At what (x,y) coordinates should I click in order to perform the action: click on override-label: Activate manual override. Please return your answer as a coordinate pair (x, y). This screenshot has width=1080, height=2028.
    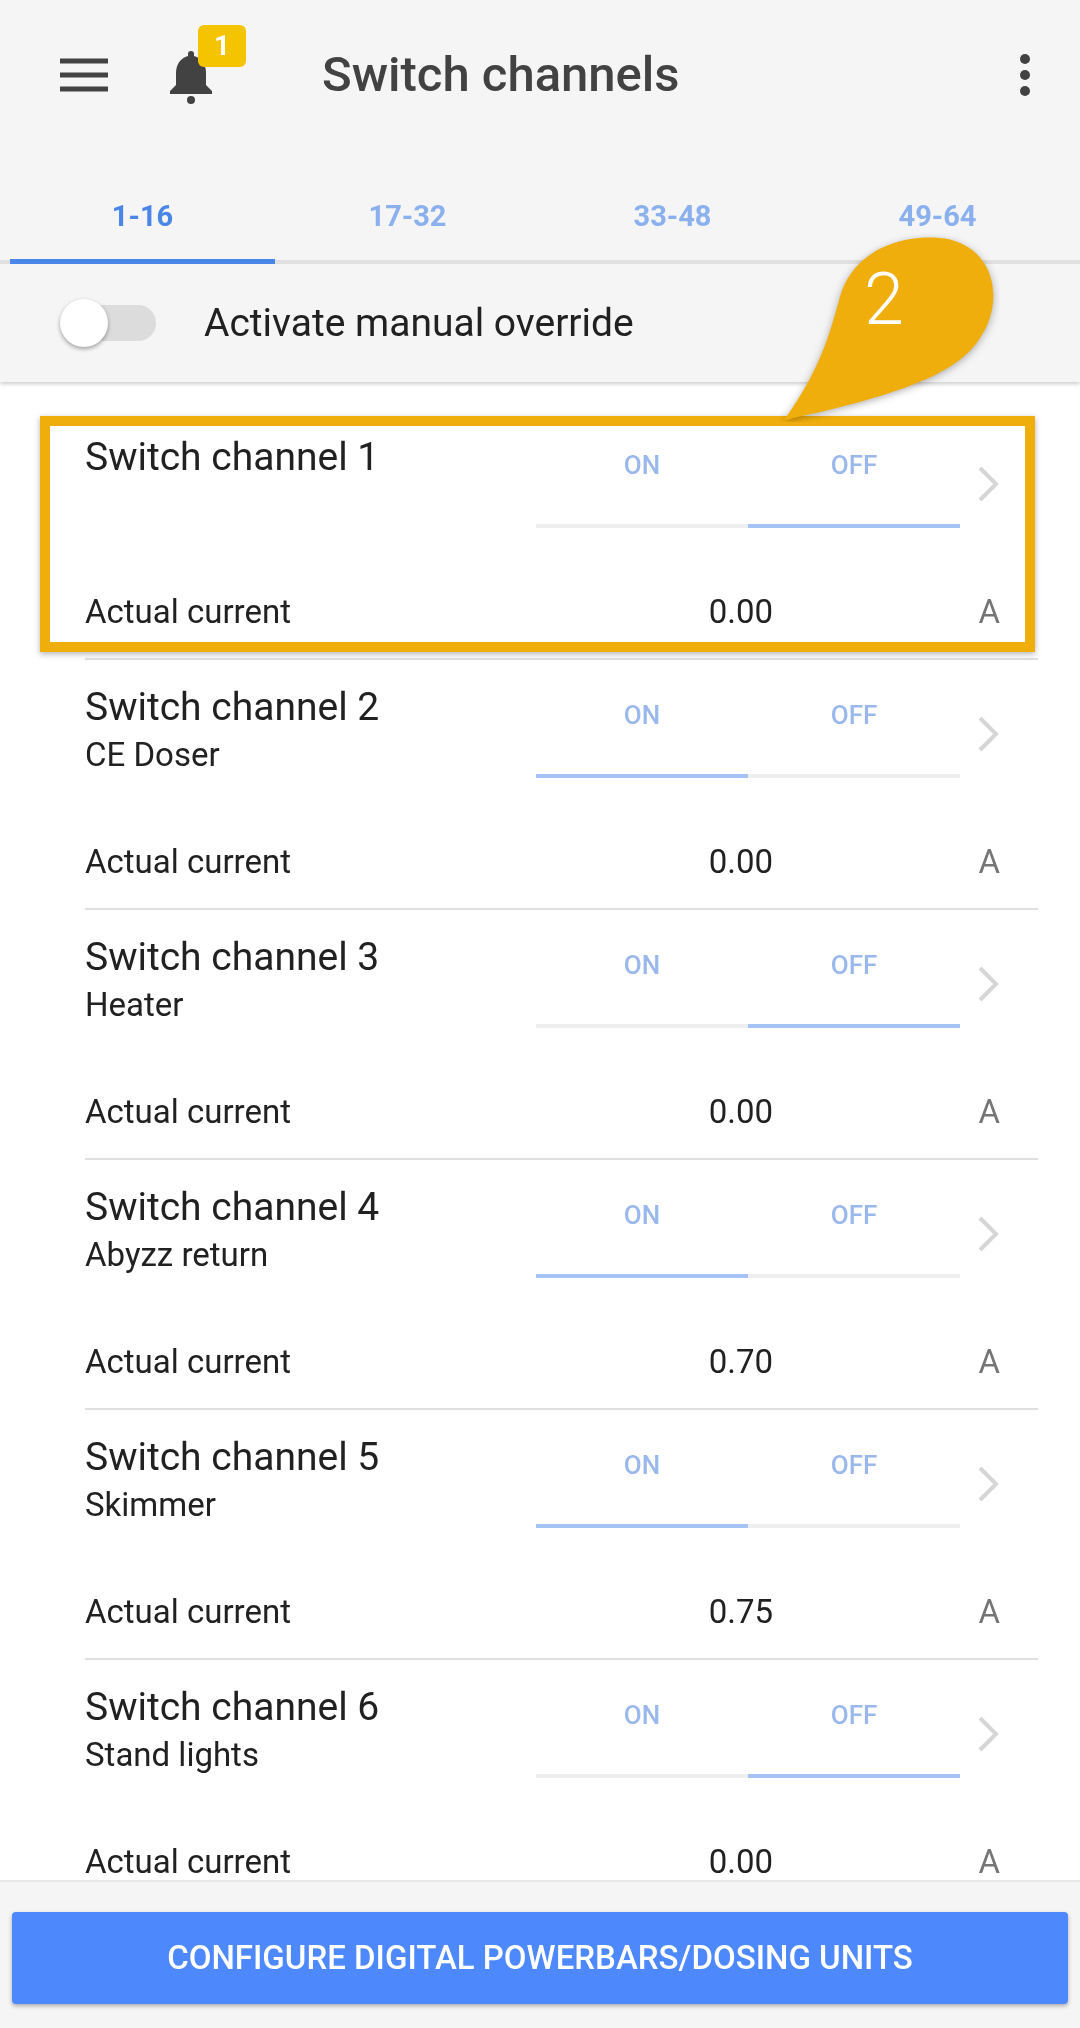
    Looking at the image, I should click on (419, 323).